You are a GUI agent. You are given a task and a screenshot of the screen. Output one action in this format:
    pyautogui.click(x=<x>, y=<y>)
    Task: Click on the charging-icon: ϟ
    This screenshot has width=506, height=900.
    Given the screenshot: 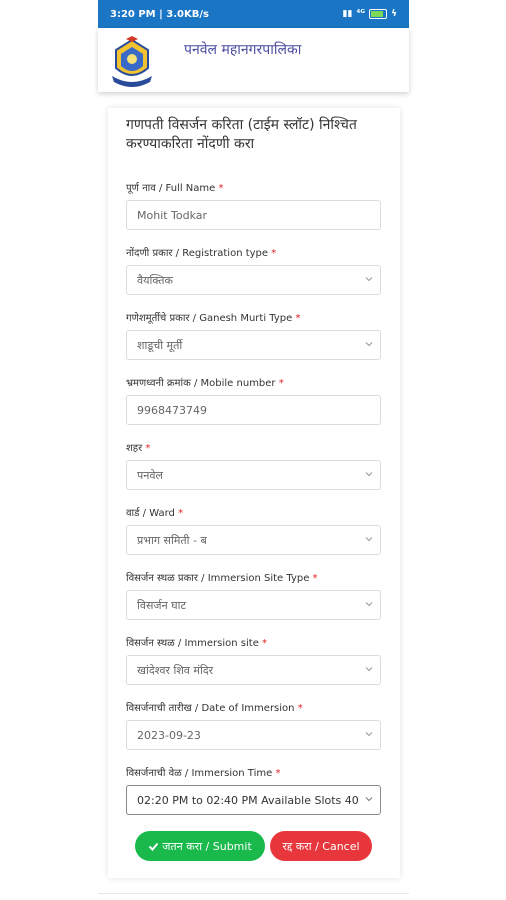 What is the action you would take?
    pyautogui.click(x=394, y=14)
    